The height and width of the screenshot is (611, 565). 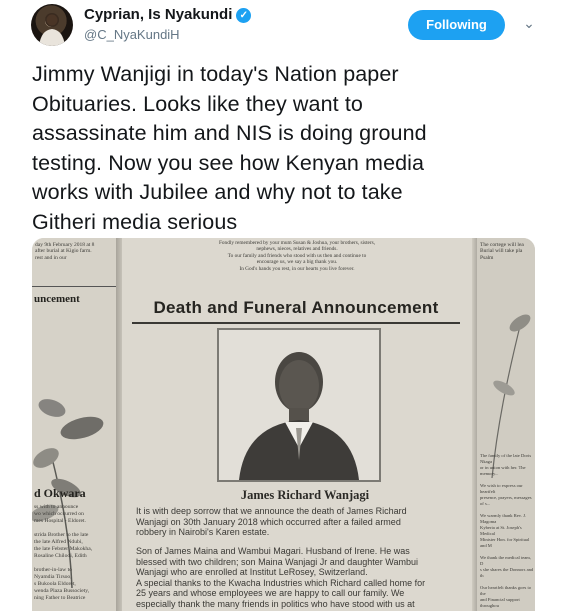 What do you see at coordinates (511, 396) in the screenshot?
I see `right-plant-icon` at bounding box center [511, 396].